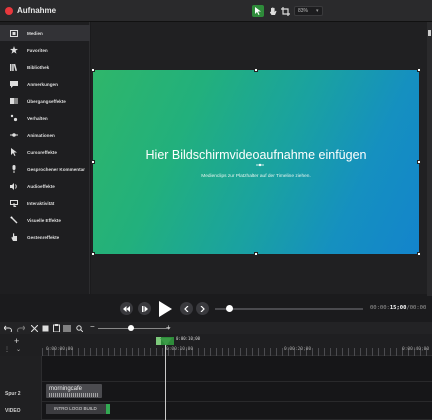 The height and width of the screenshot is (420, 432). I want to click on playback-bar: 00:00:15;00/00:00, so click(216, 309).